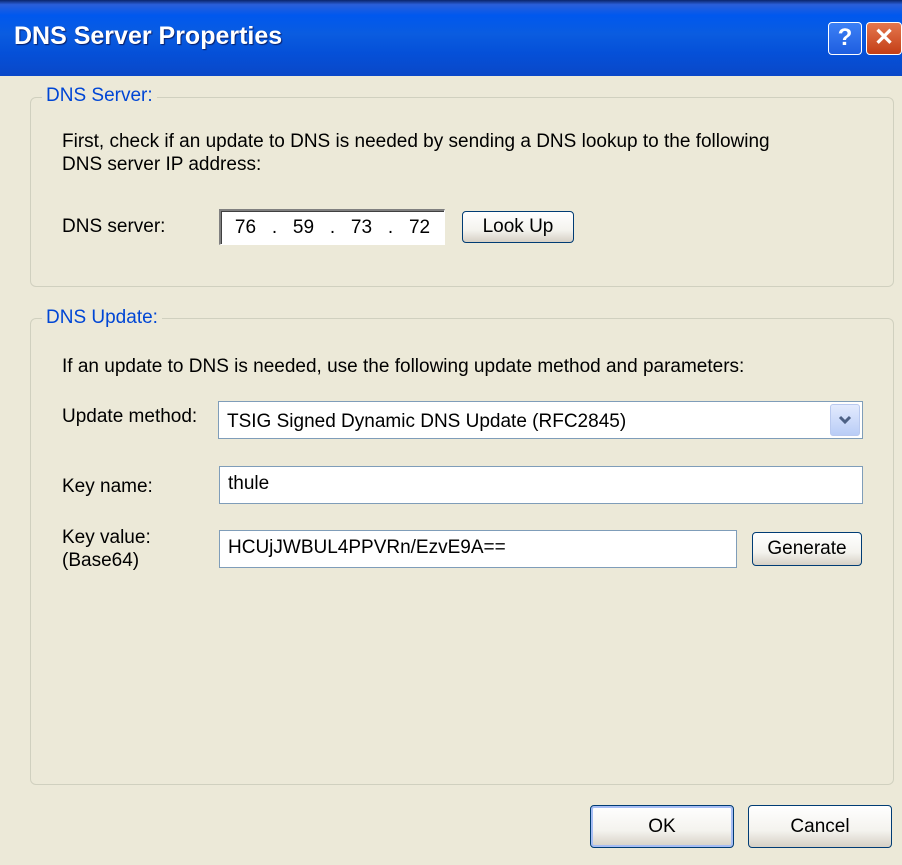  What do you see at coordinates (148, 36) in the screenshot?
I see `window-title: DNS Server Properties` at bounding box center [148, 36].